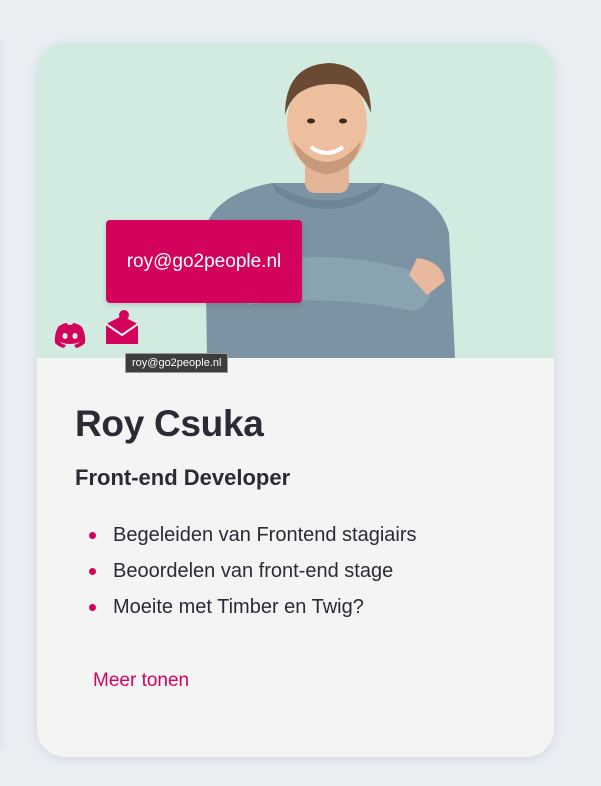 The height and width of the screenshot is (786, 601). Describe the element at coordinates (3, 395) in the screenshot. I see `page-edge-shadow` at that location.